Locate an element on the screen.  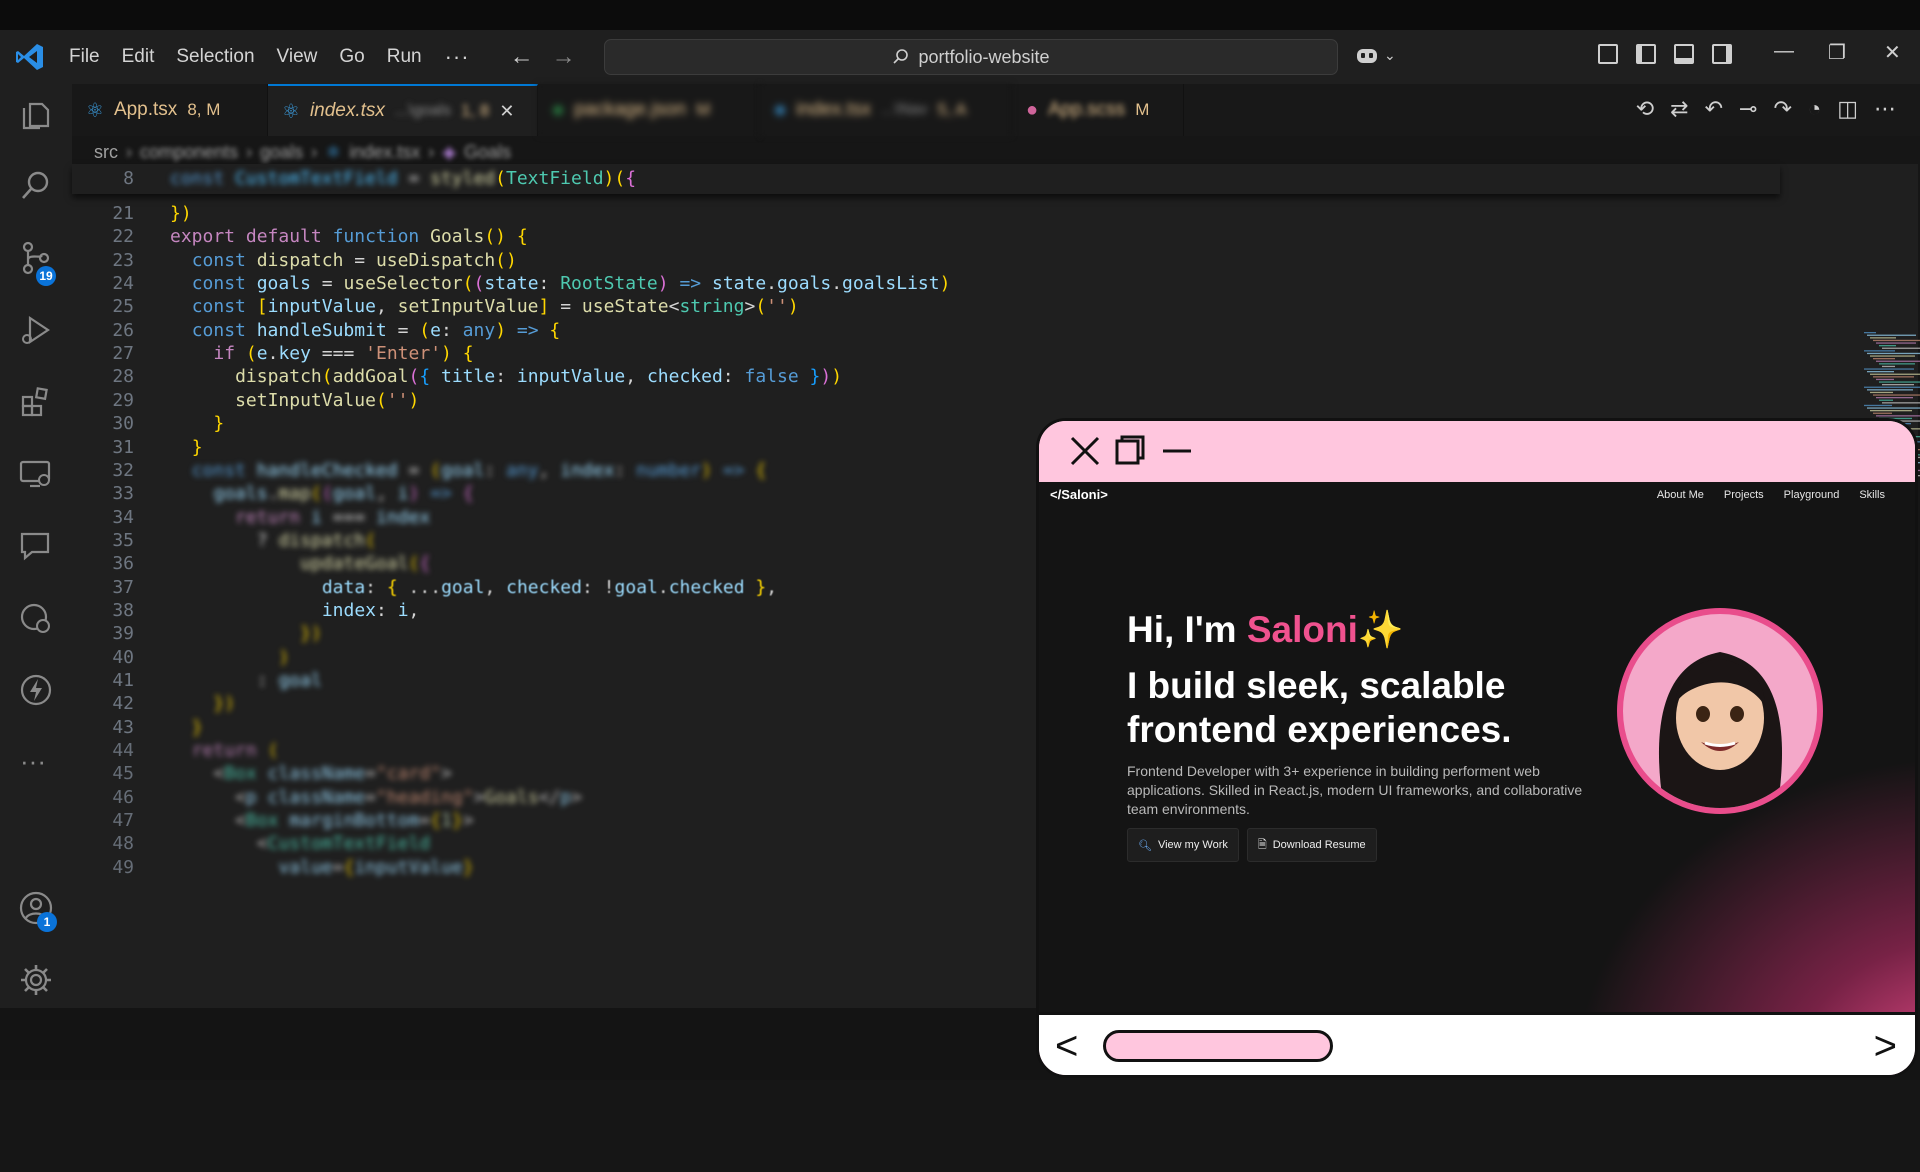
go-back-icon: ← is located at coordinates (522, 57).